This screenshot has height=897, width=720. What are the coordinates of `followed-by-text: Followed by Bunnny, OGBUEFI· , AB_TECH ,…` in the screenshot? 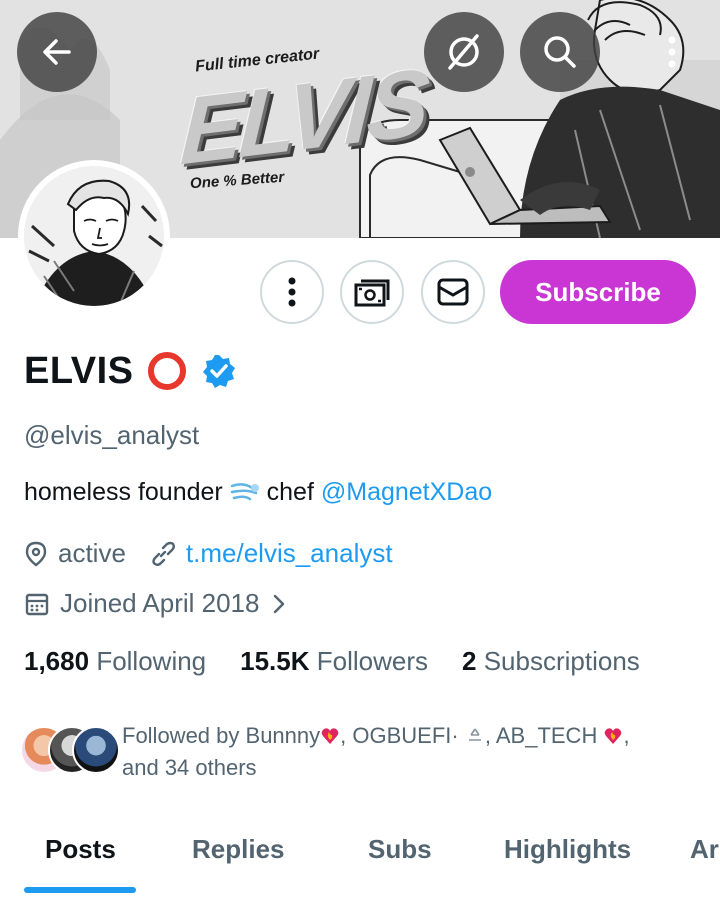 It's located at (376, 751).